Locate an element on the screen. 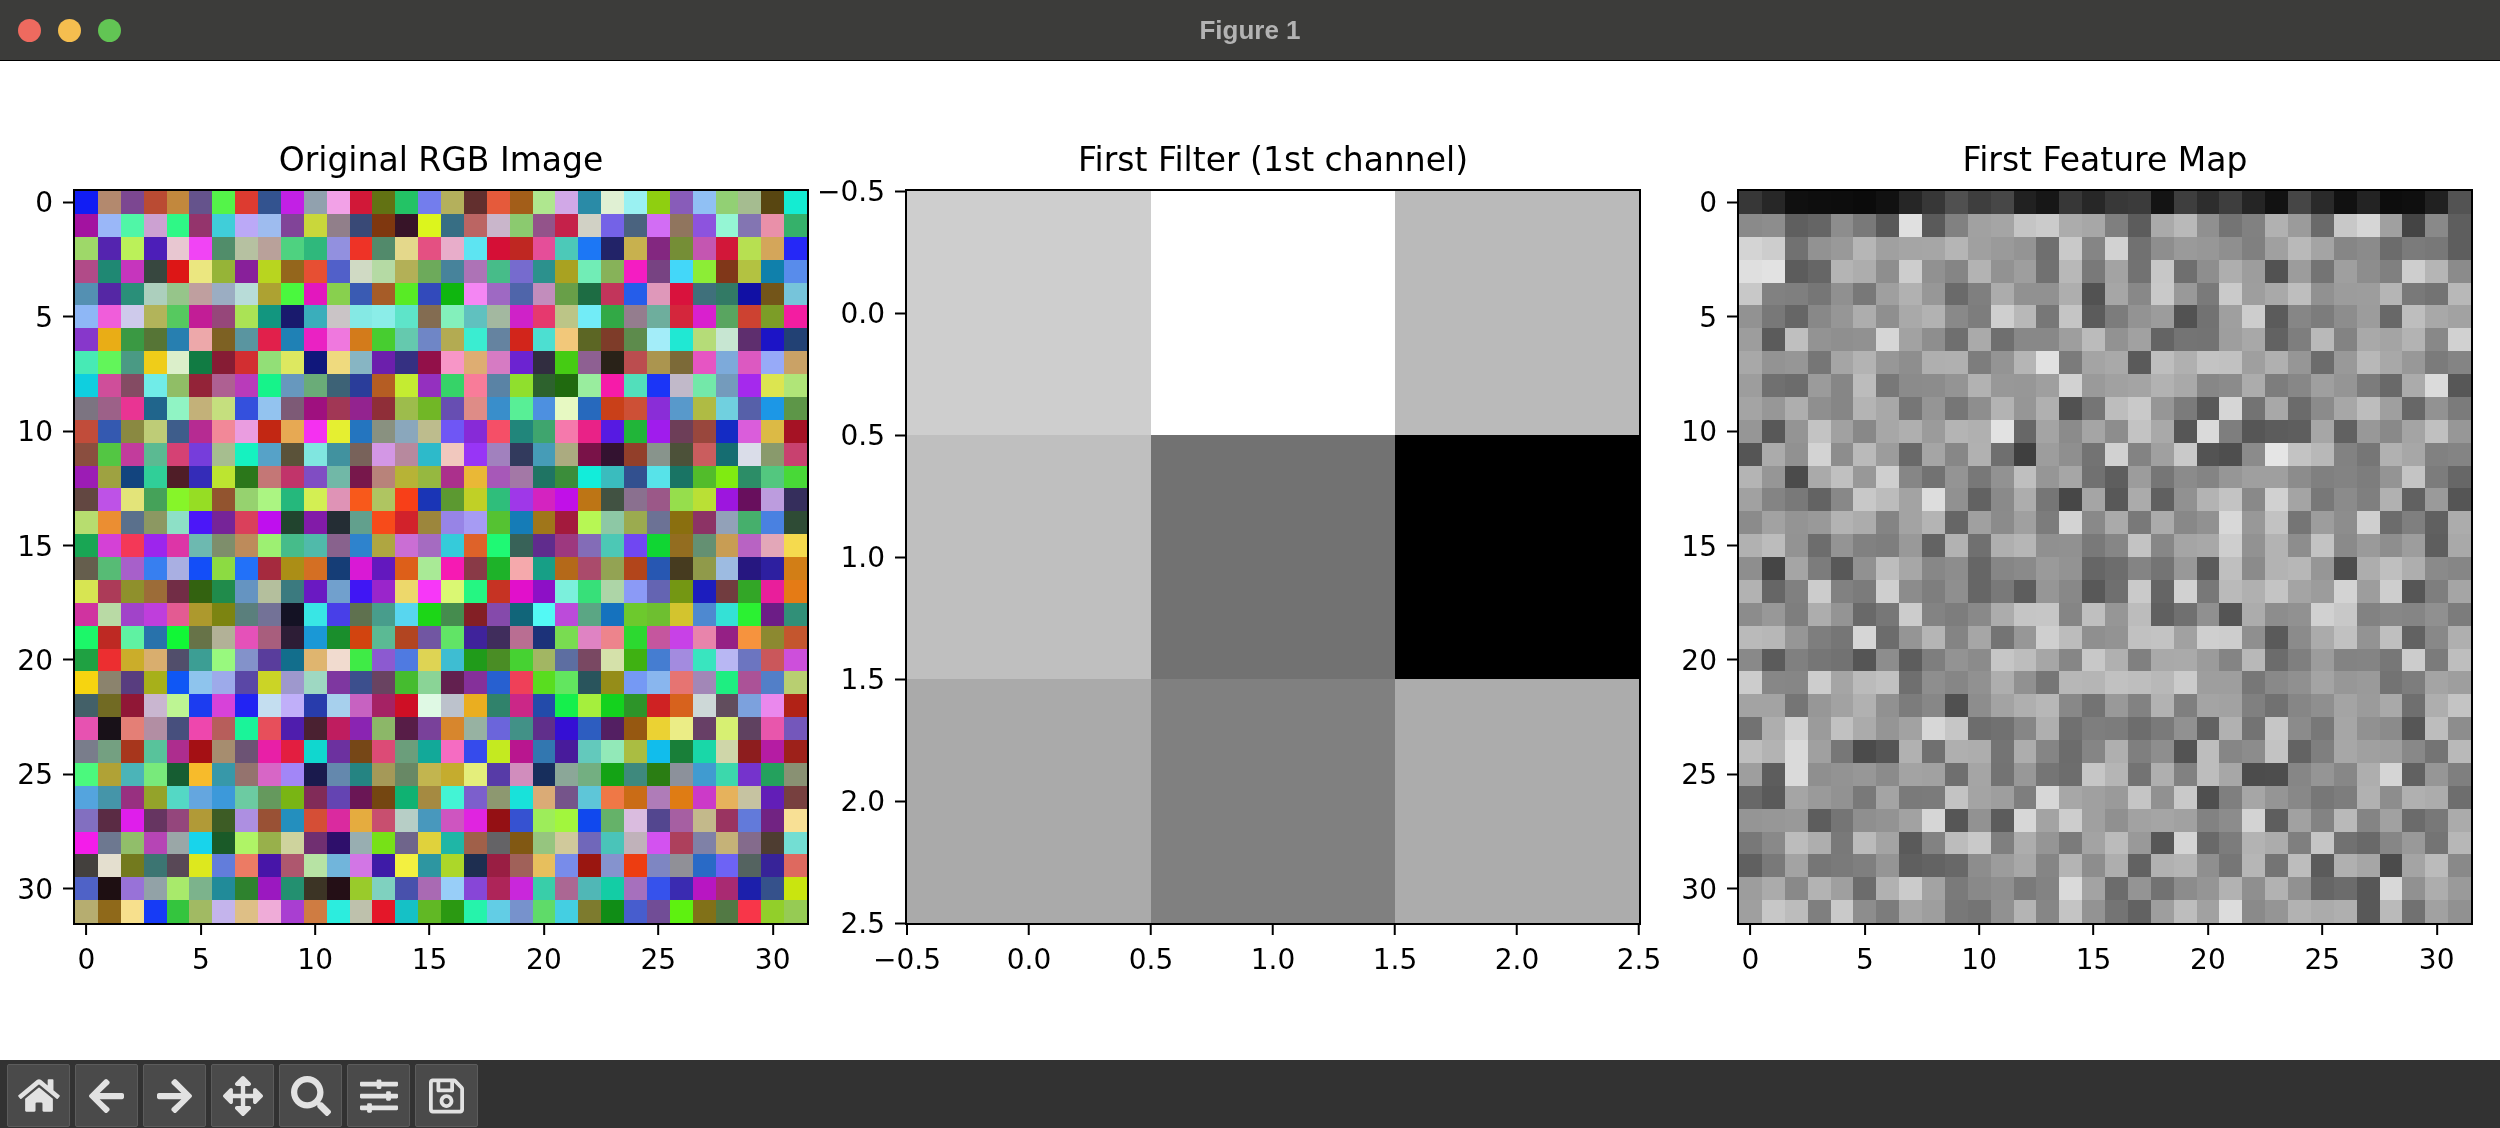  plot-title: Original RGB Image is located at coordinates (441, 160).